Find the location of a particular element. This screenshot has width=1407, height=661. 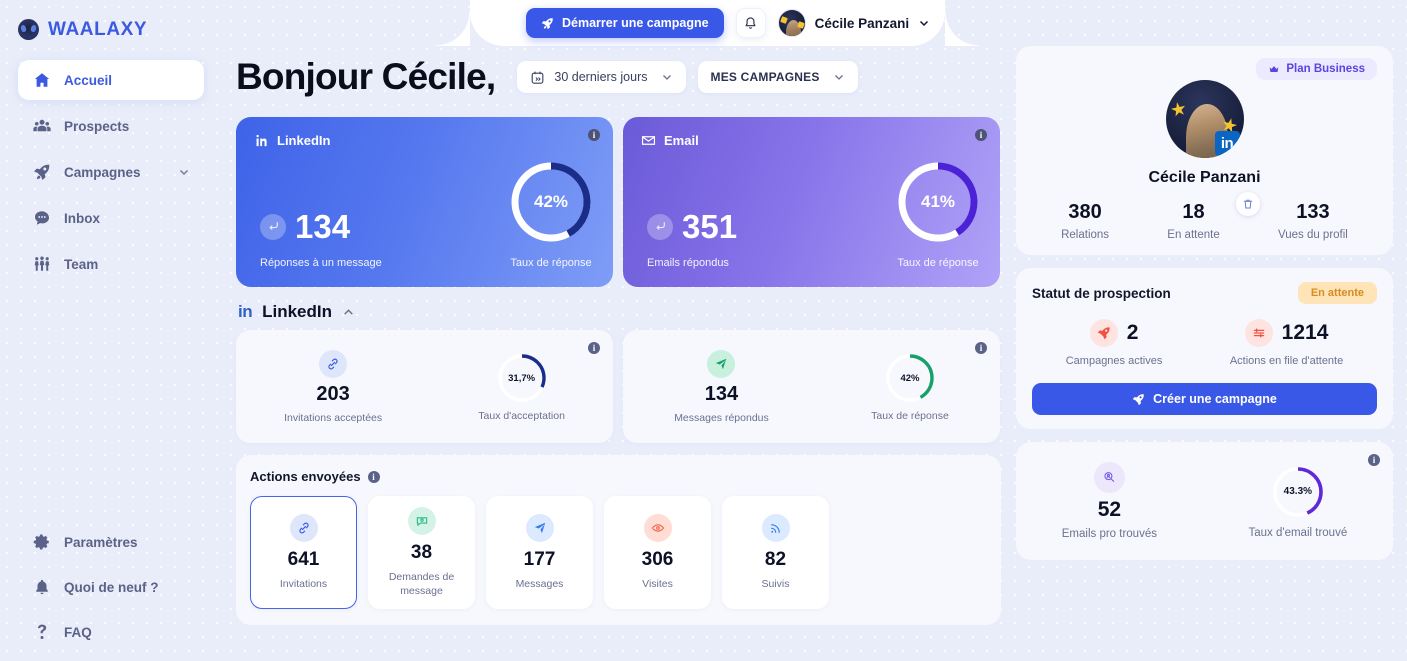

action-card-messages: 177 Messages is located at coordinates (539, 552).